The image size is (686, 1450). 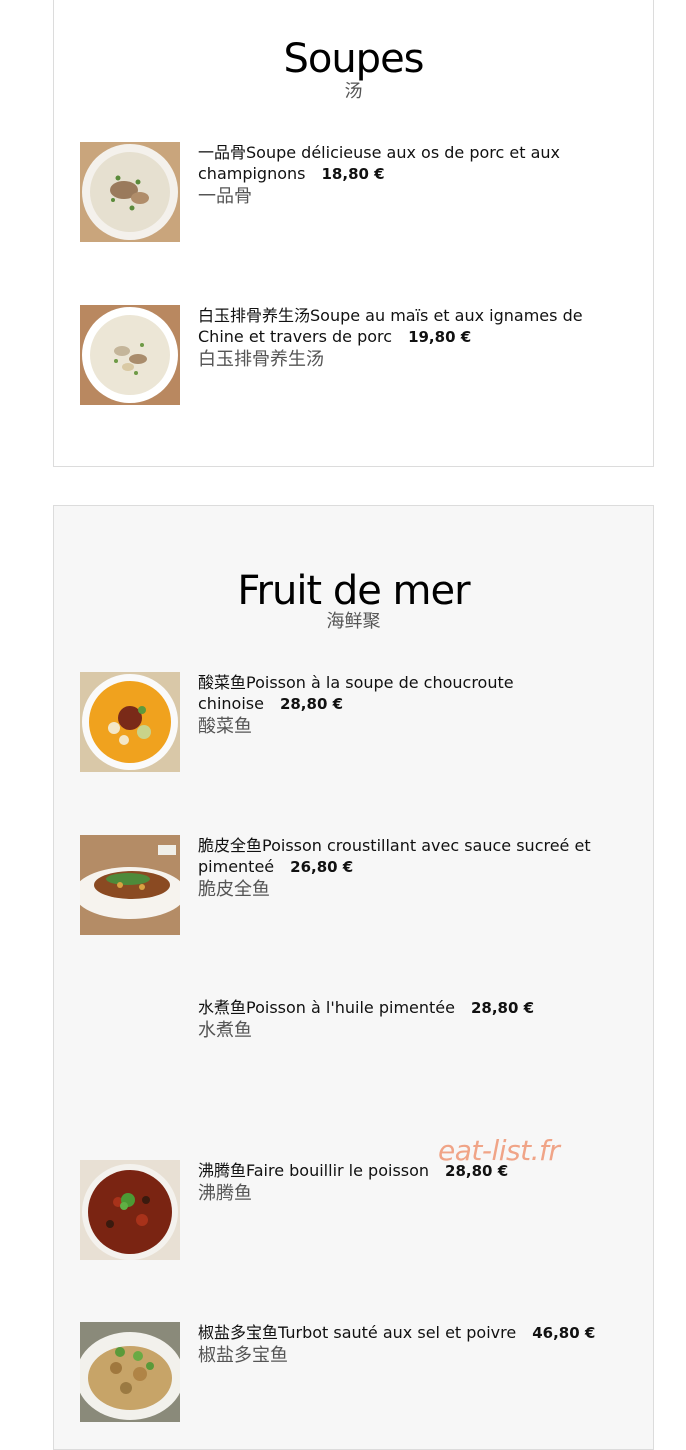 I want to click on dish-name: 椒盐多宝鱼Turbot sauté aux sel et poivre, so click(x=357, y=1332).